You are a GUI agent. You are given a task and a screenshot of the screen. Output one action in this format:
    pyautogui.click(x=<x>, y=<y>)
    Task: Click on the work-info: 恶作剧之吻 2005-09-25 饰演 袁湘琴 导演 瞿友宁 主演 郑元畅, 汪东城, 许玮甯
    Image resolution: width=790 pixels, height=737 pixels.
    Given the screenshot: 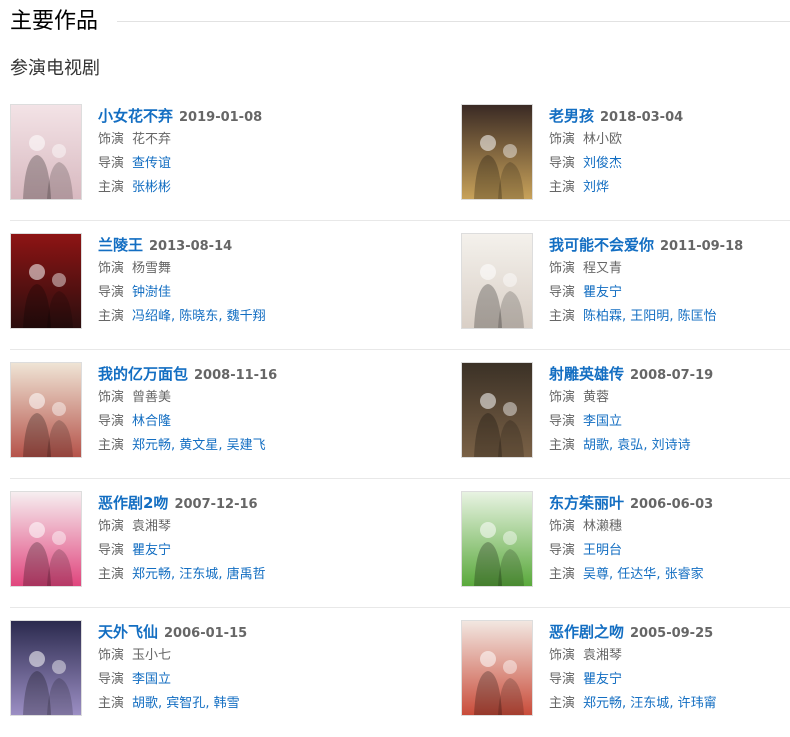 What is the action you would take?
    pyautogui.click(x=669, y=668)
    